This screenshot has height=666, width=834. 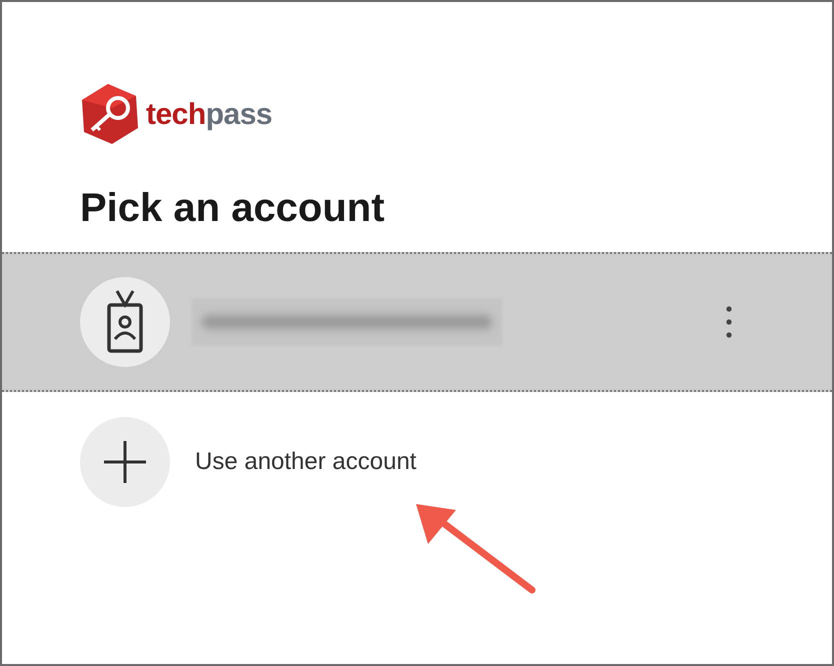 What do you see at coordinates (305, 462) in the screenshot?
I see `use-another-account-label: Use another account` at bounding box center [305, 462].